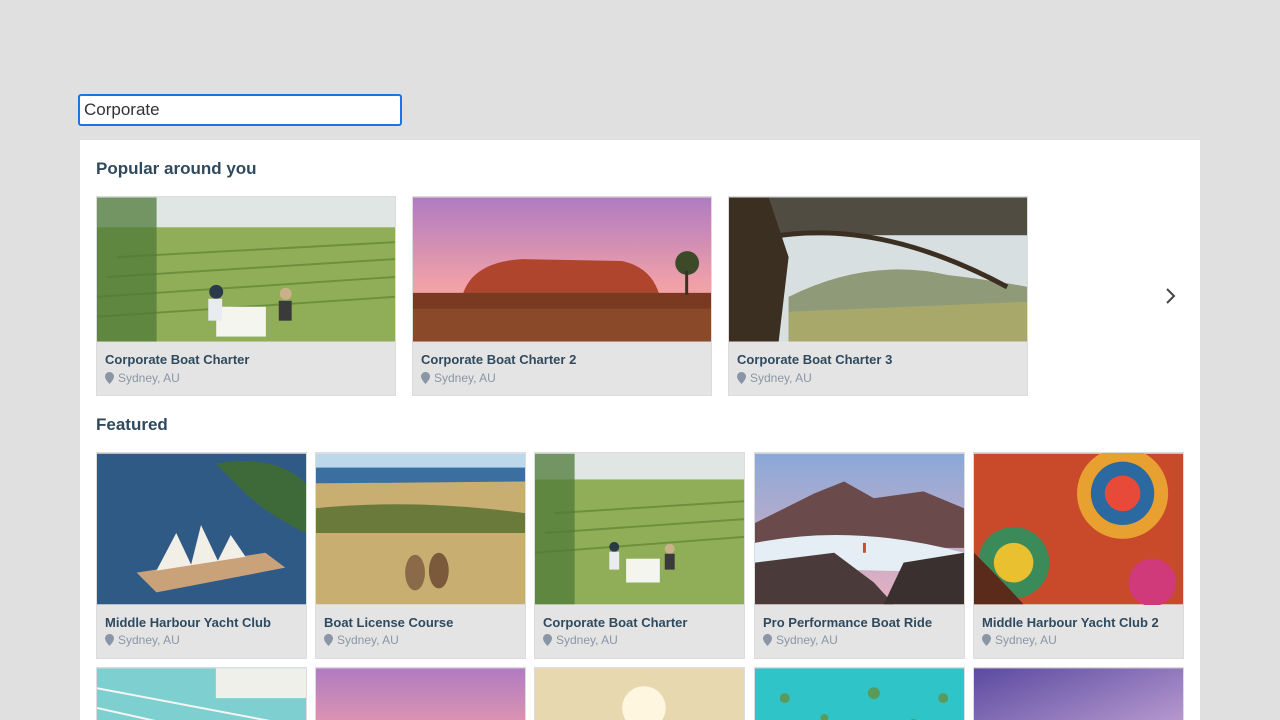 Image resolution: width=1280 pixels, height=720 pixels. I want to click on popular-card: Corporate Boat Charter 3 Sydney, AU, so click(878, 296).